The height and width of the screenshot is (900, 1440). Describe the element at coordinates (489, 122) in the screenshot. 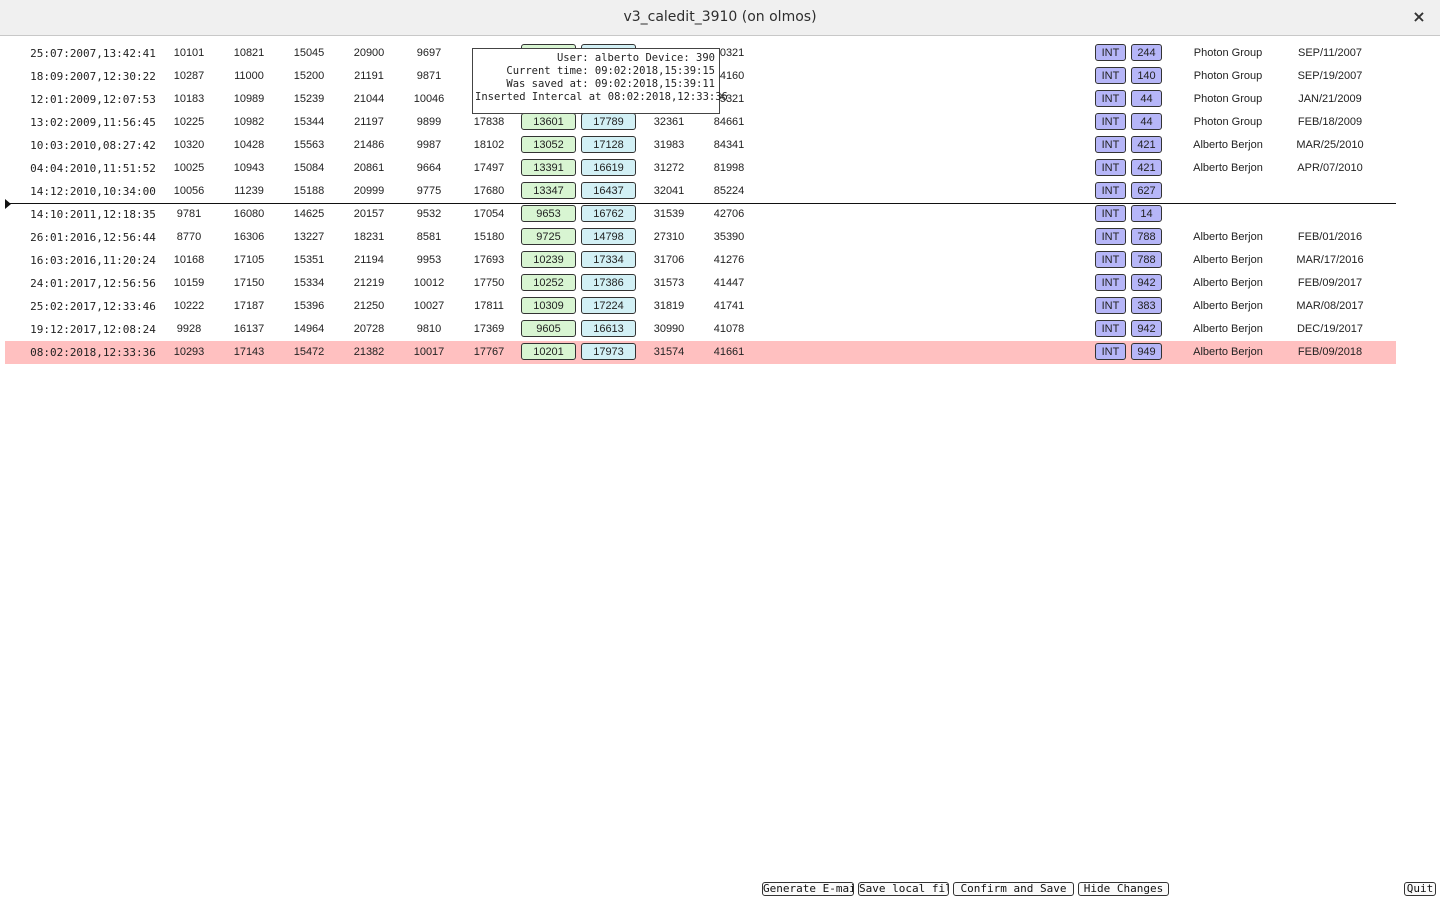

I see `value-cell: 17838` at that location.